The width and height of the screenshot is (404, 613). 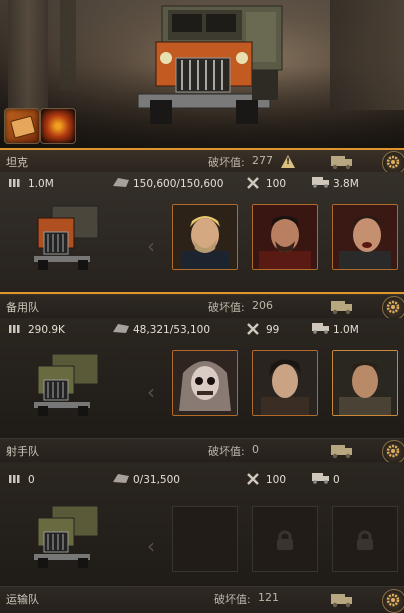 What do you see at coordinates (262, 160) in the screenshot?
I see `damage-value: 277` at bounding box center [262, 160].